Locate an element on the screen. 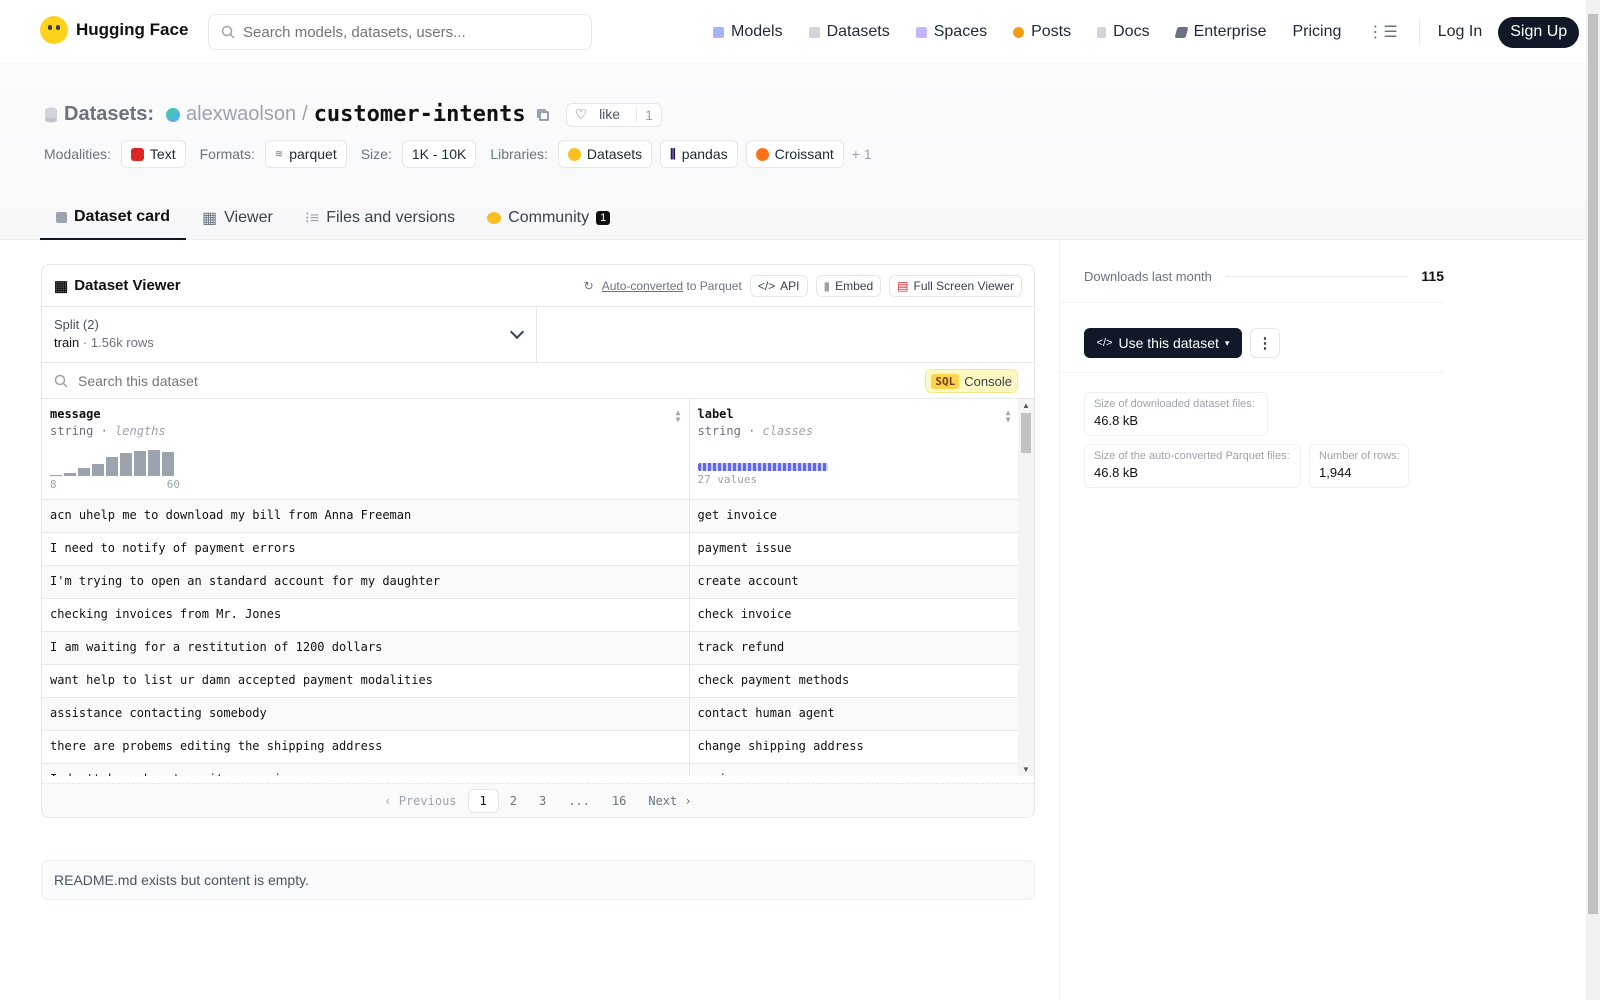  dataset-search-input is located at coordinates (378, 380).